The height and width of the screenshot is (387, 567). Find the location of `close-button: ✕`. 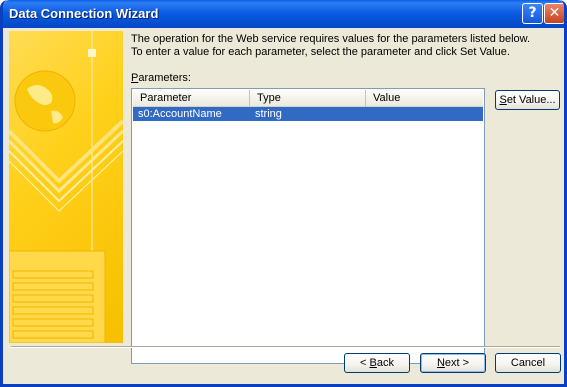

close-button: ✕ is located at coordinates (554, 13).